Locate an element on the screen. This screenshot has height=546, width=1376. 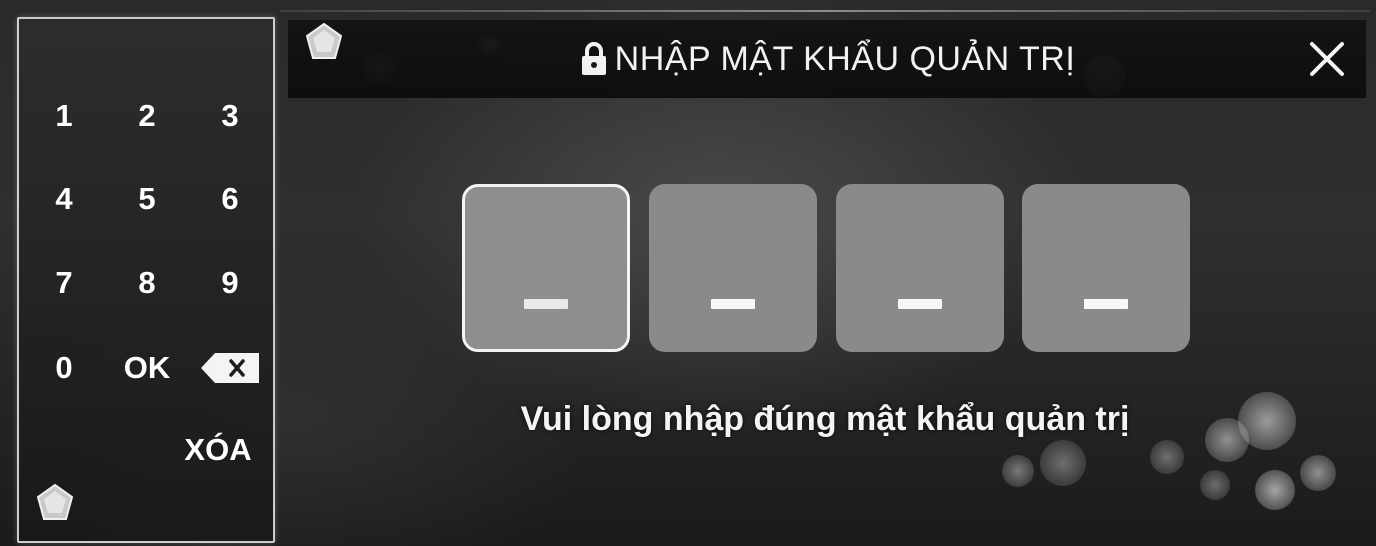
backspace-button is located at coordinates (230, 368).